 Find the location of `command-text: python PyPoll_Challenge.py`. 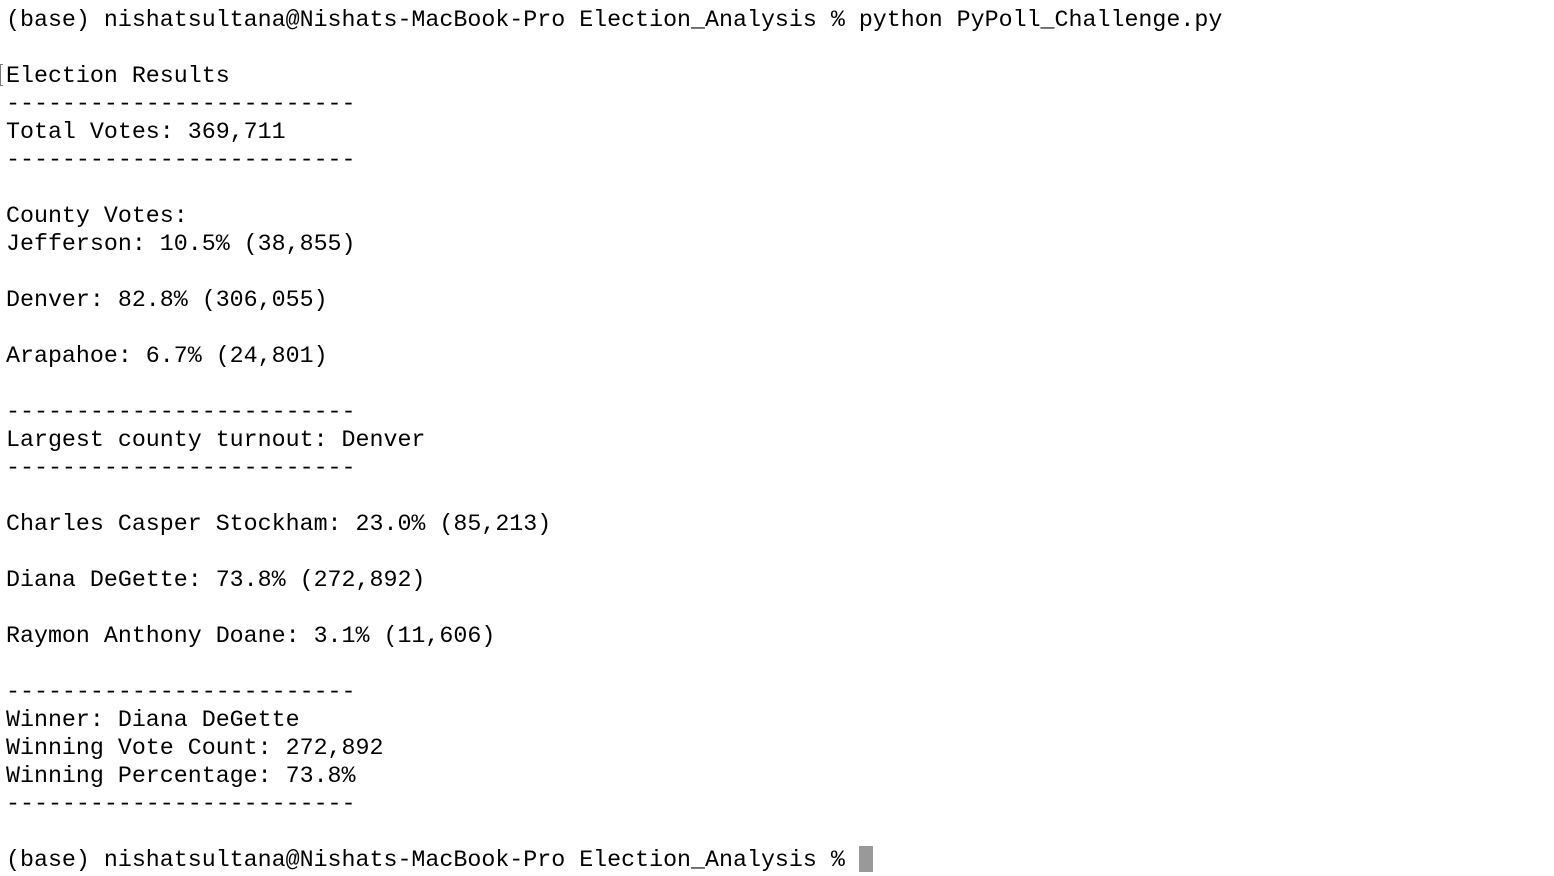

command-text: python PyPoll_Challenge.py is located at coordinates (1040, 20).